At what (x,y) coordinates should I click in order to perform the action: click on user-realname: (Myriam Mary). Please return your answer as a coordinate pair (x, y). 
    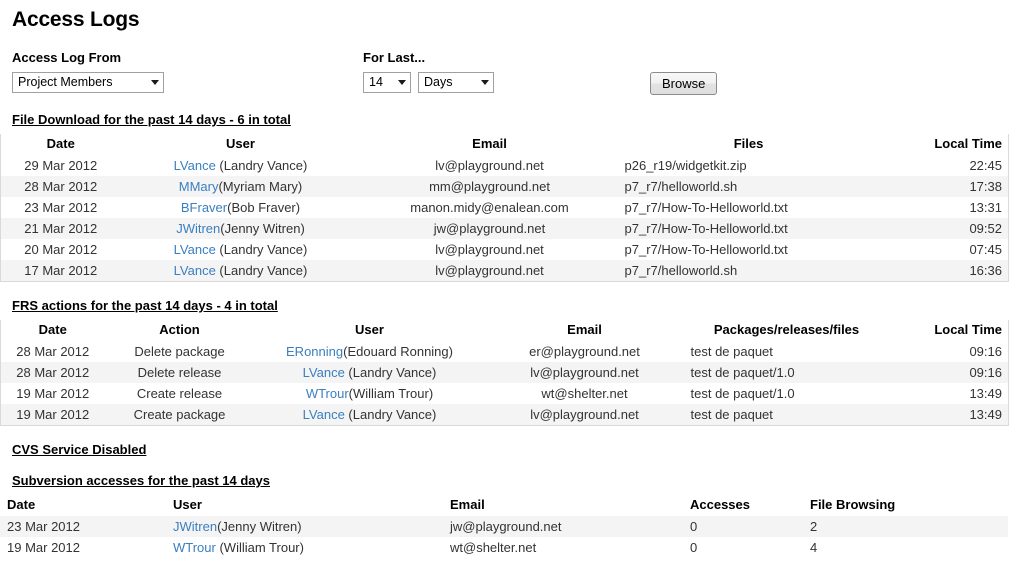
    Looking at the image, I should click on (260, 186).